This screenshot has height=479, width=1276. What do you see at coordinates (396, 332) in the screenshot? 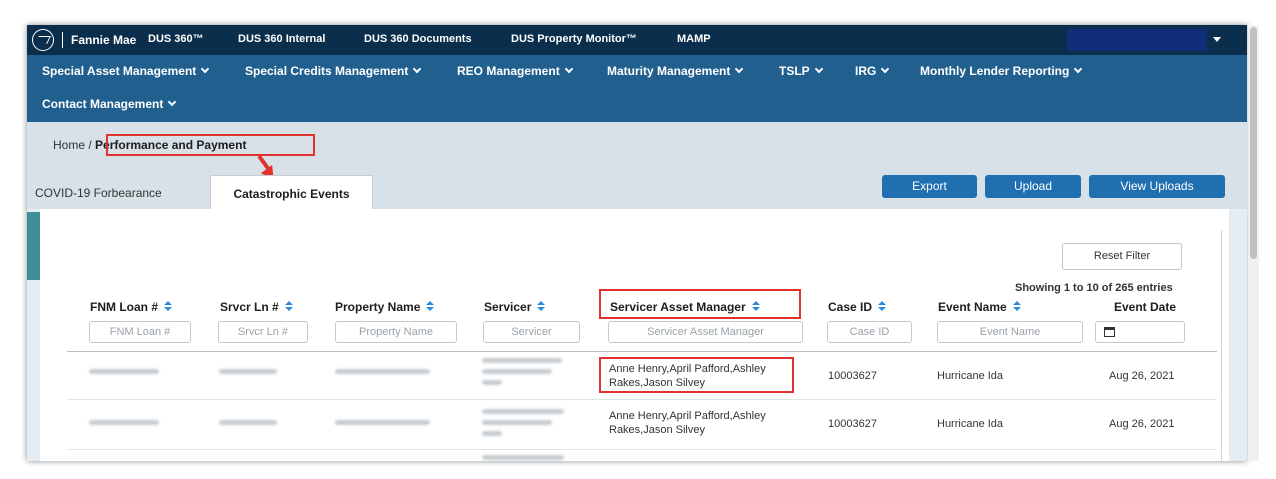
I see `property-name-filter-input` at bounding box center [396, 332].